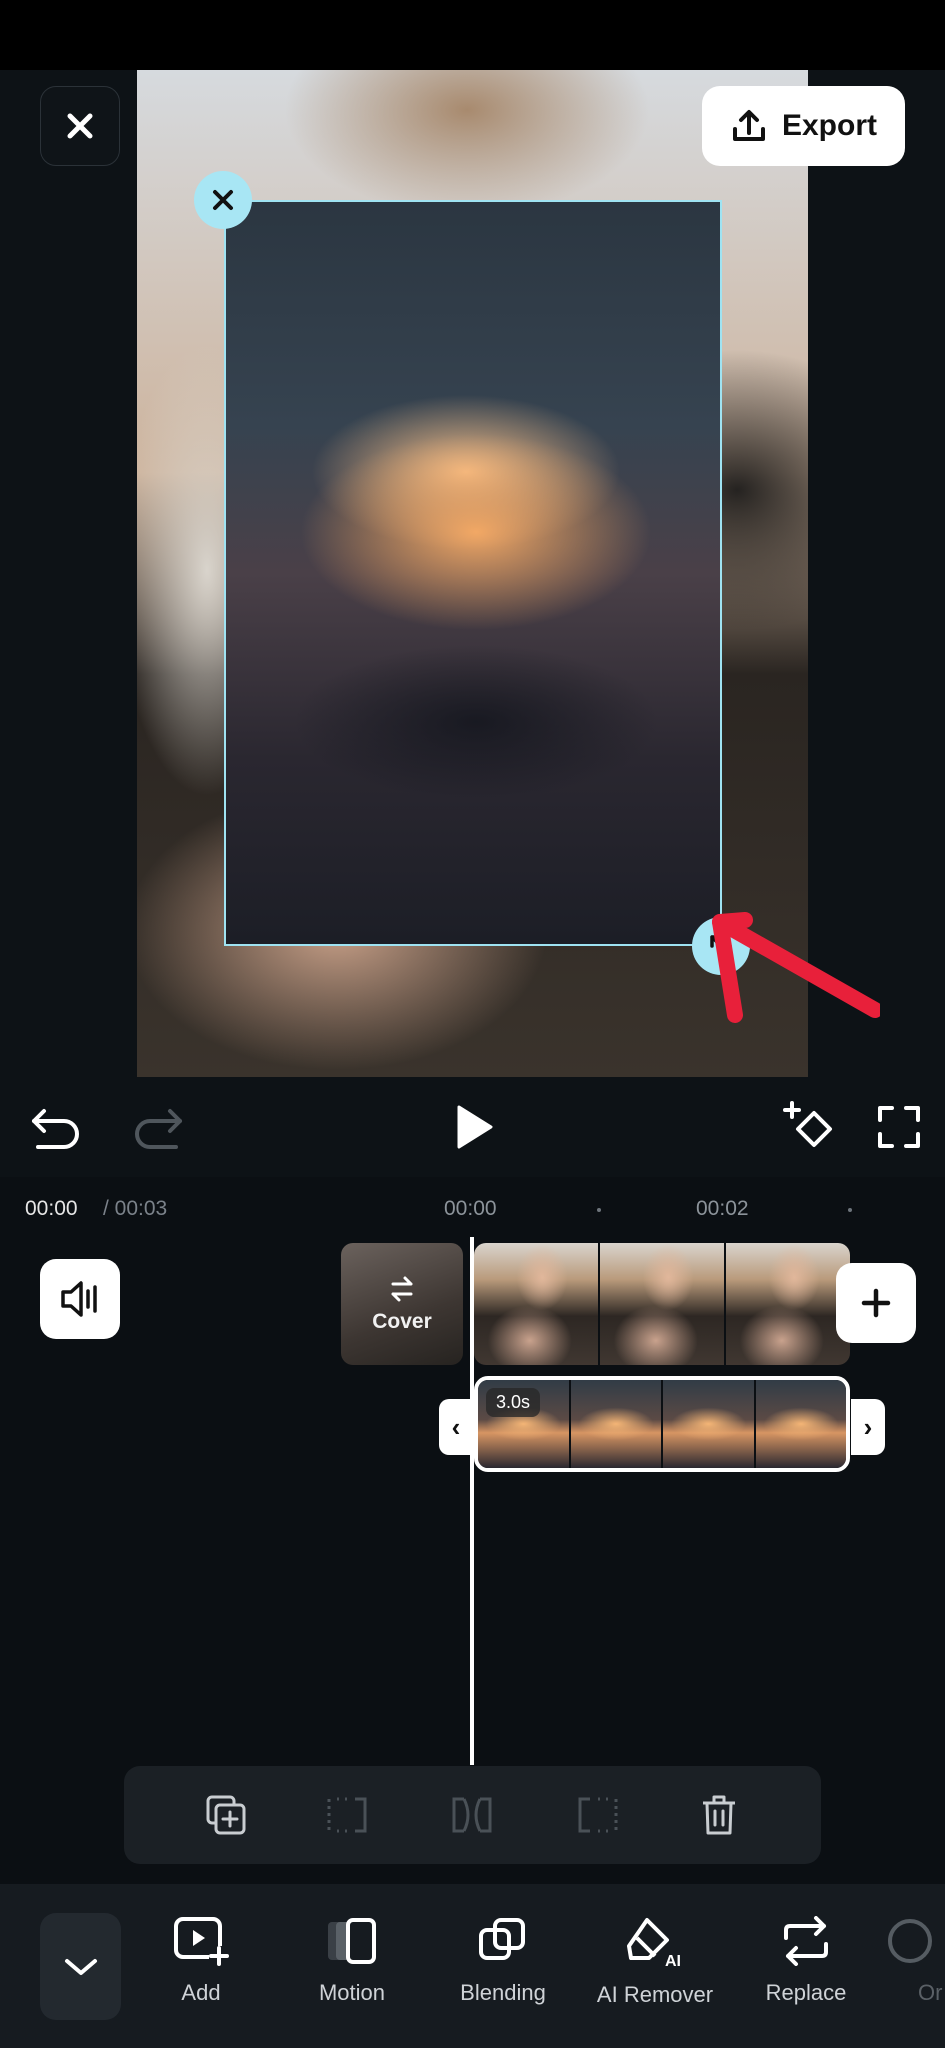 The image size is (945, 2048). Describe the element at coordinates (503, 1992) in the screenshot. I see `tool-label: Blending` at that location.